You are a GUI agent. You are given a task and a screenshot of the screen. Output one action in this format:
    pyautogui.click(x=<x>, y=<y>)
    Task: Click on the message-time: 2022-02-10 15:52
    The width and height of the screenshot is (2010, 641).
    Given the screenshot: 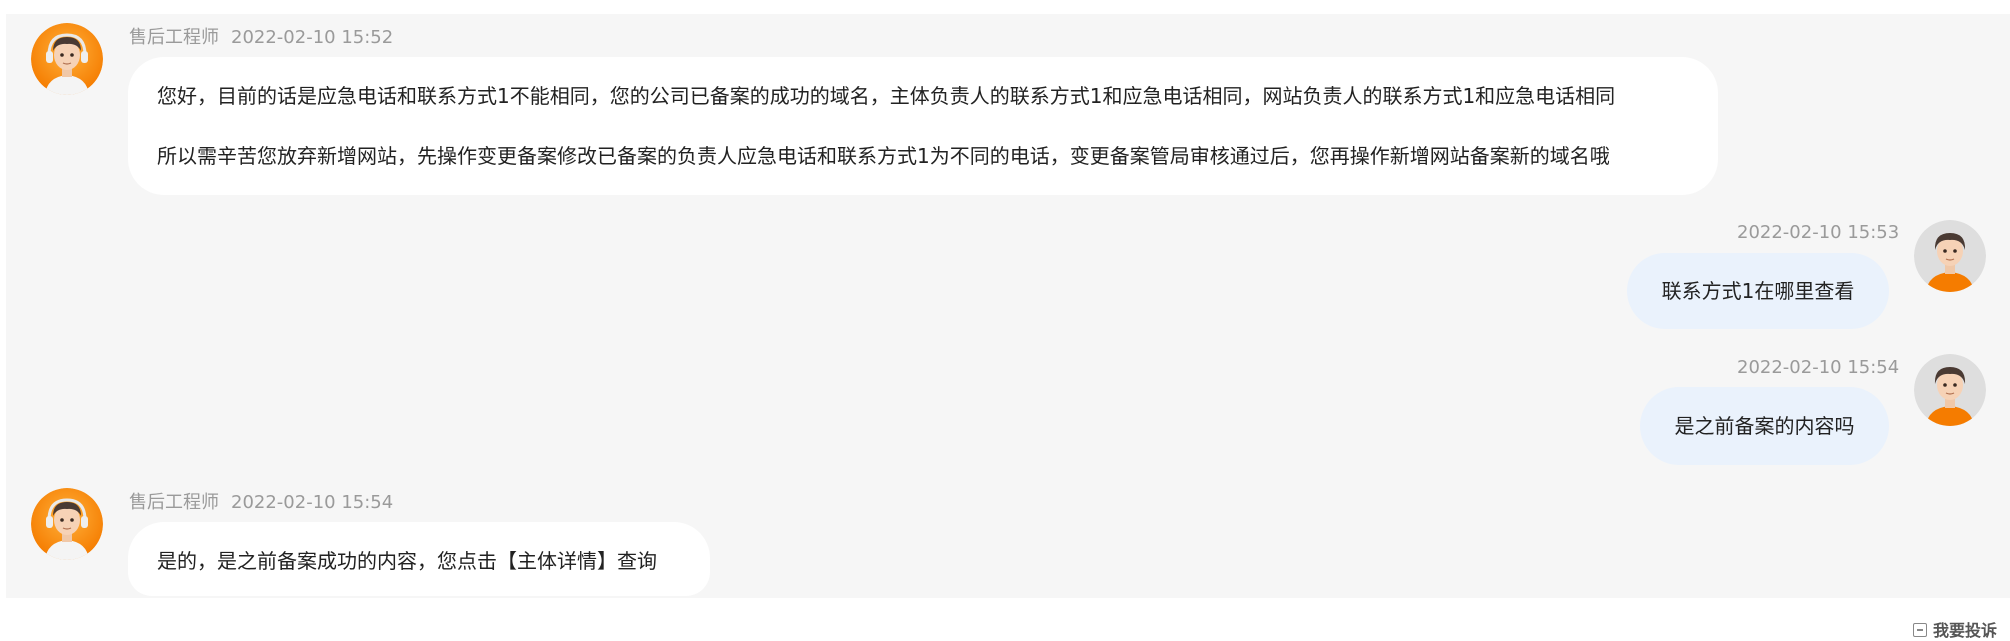 What is the action you would take?
    pyautogui.click(x=312, y=37)
    